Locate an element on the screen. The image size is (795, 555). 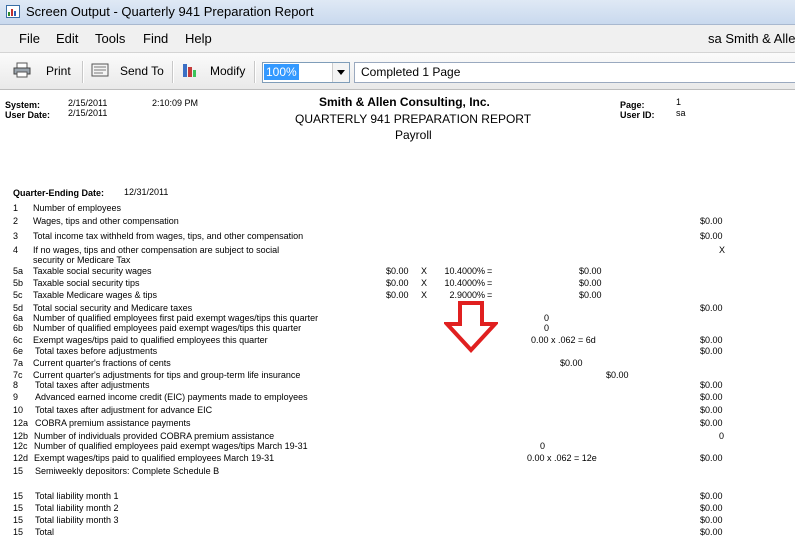
modify-button: Modify is located at coordinates (227, 71).